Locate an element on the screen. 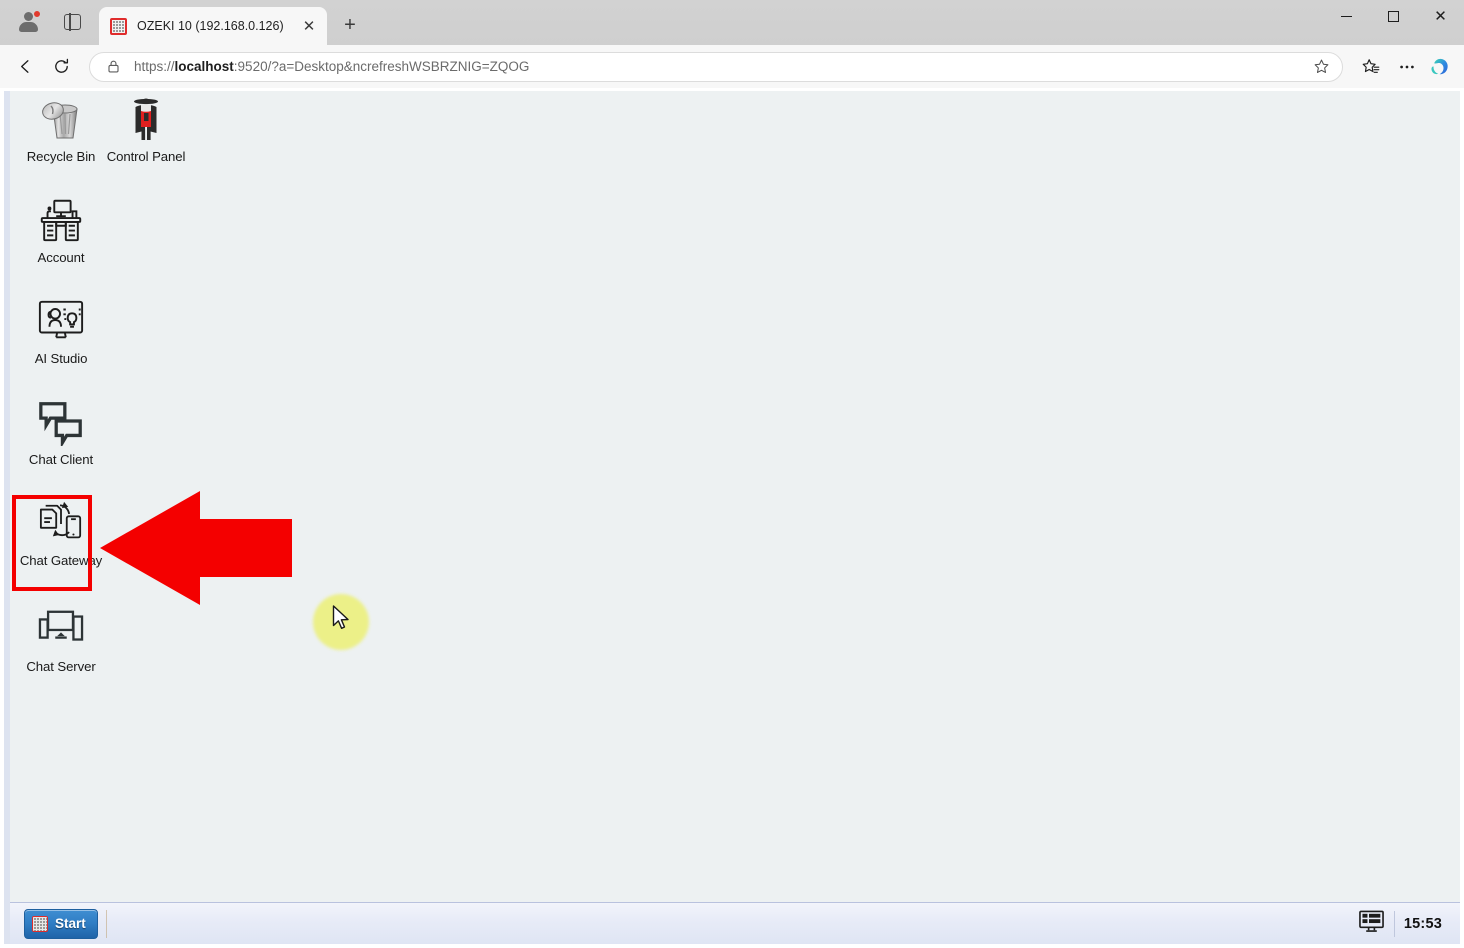 The width and height of the screenshot is (1464, 948). start-button-label: Start is located at coordinates (70, 923).